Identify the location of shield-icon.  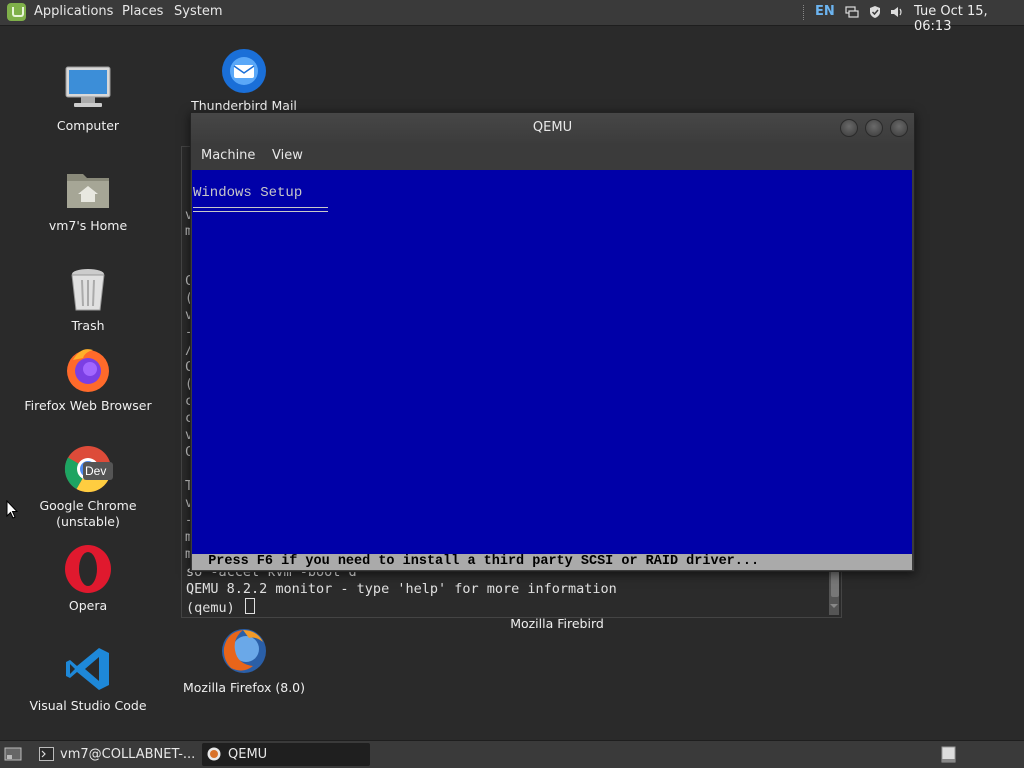
(875, 12).